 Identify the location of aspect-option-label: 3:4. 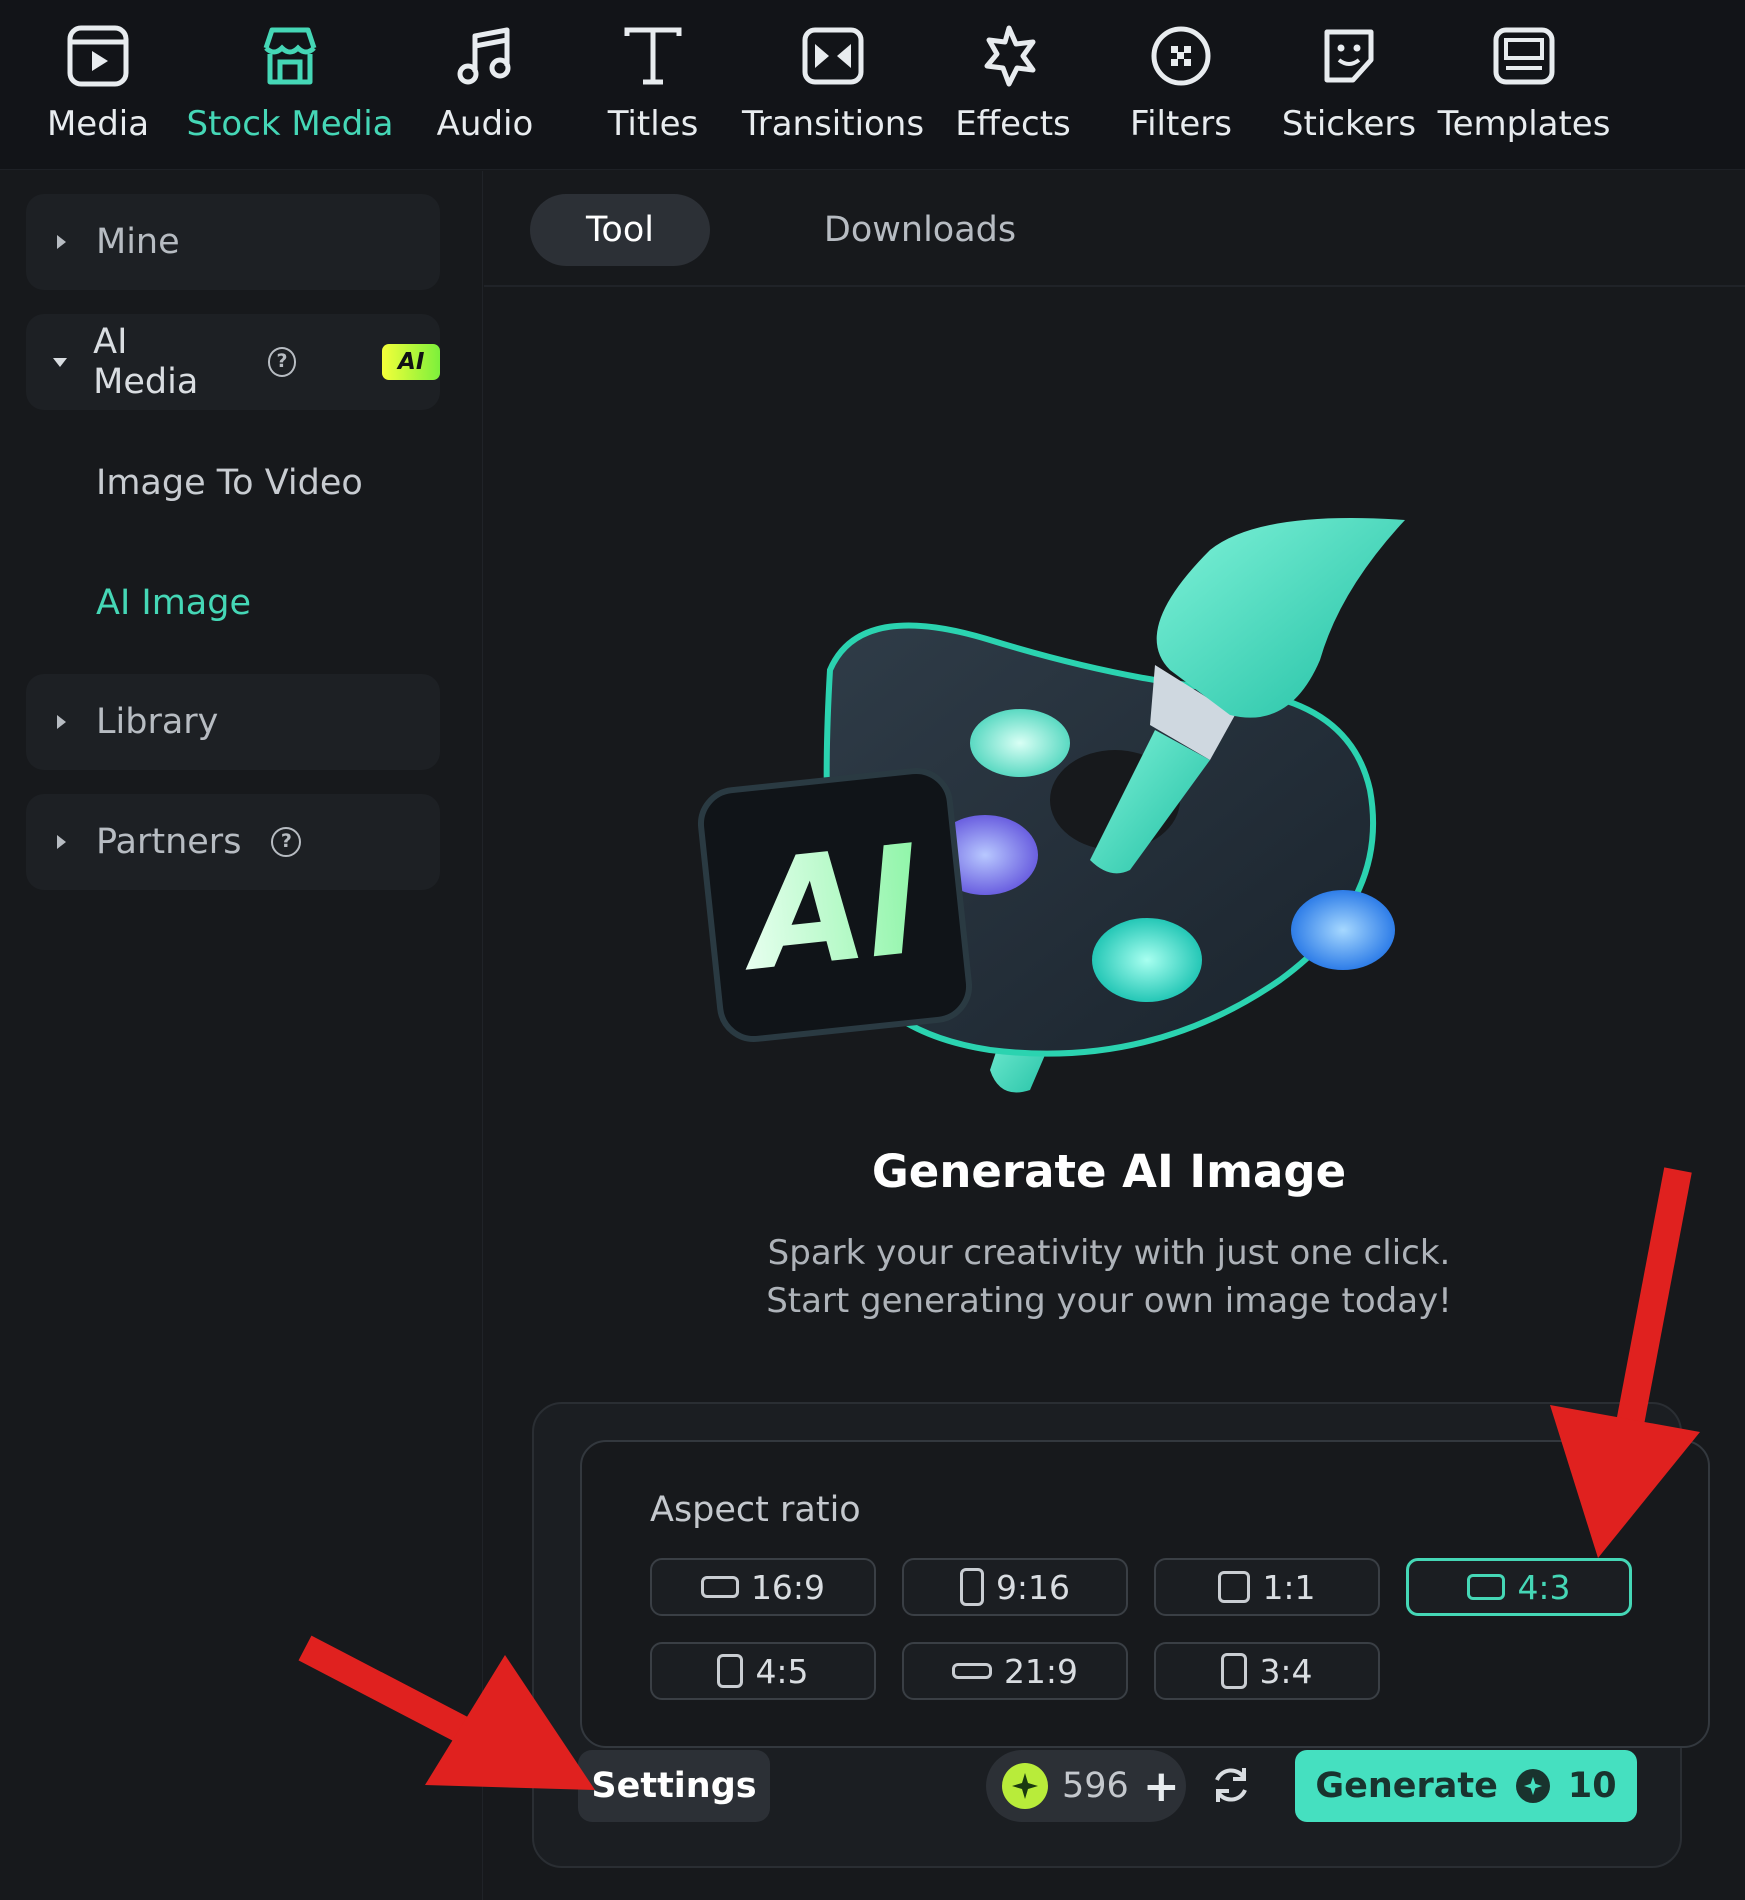
(1286, 1671).